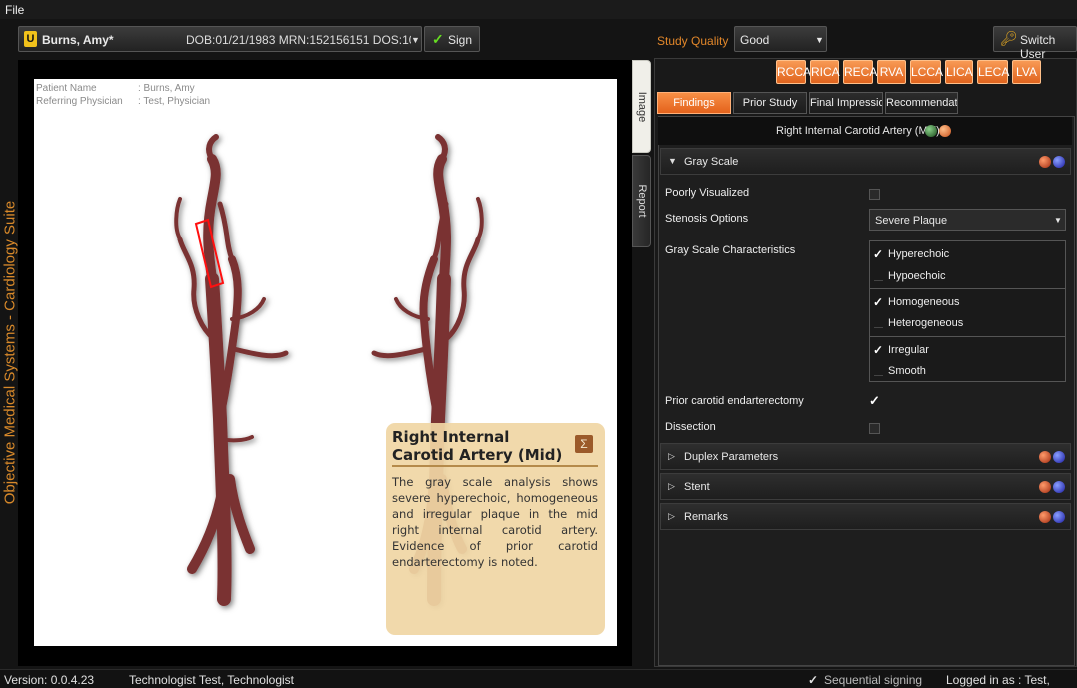  What do you see at coordinates (49, 680) in the screenshot?
I see `version-text: Version: 0.0.4.23` at bounding box center [49, 680].